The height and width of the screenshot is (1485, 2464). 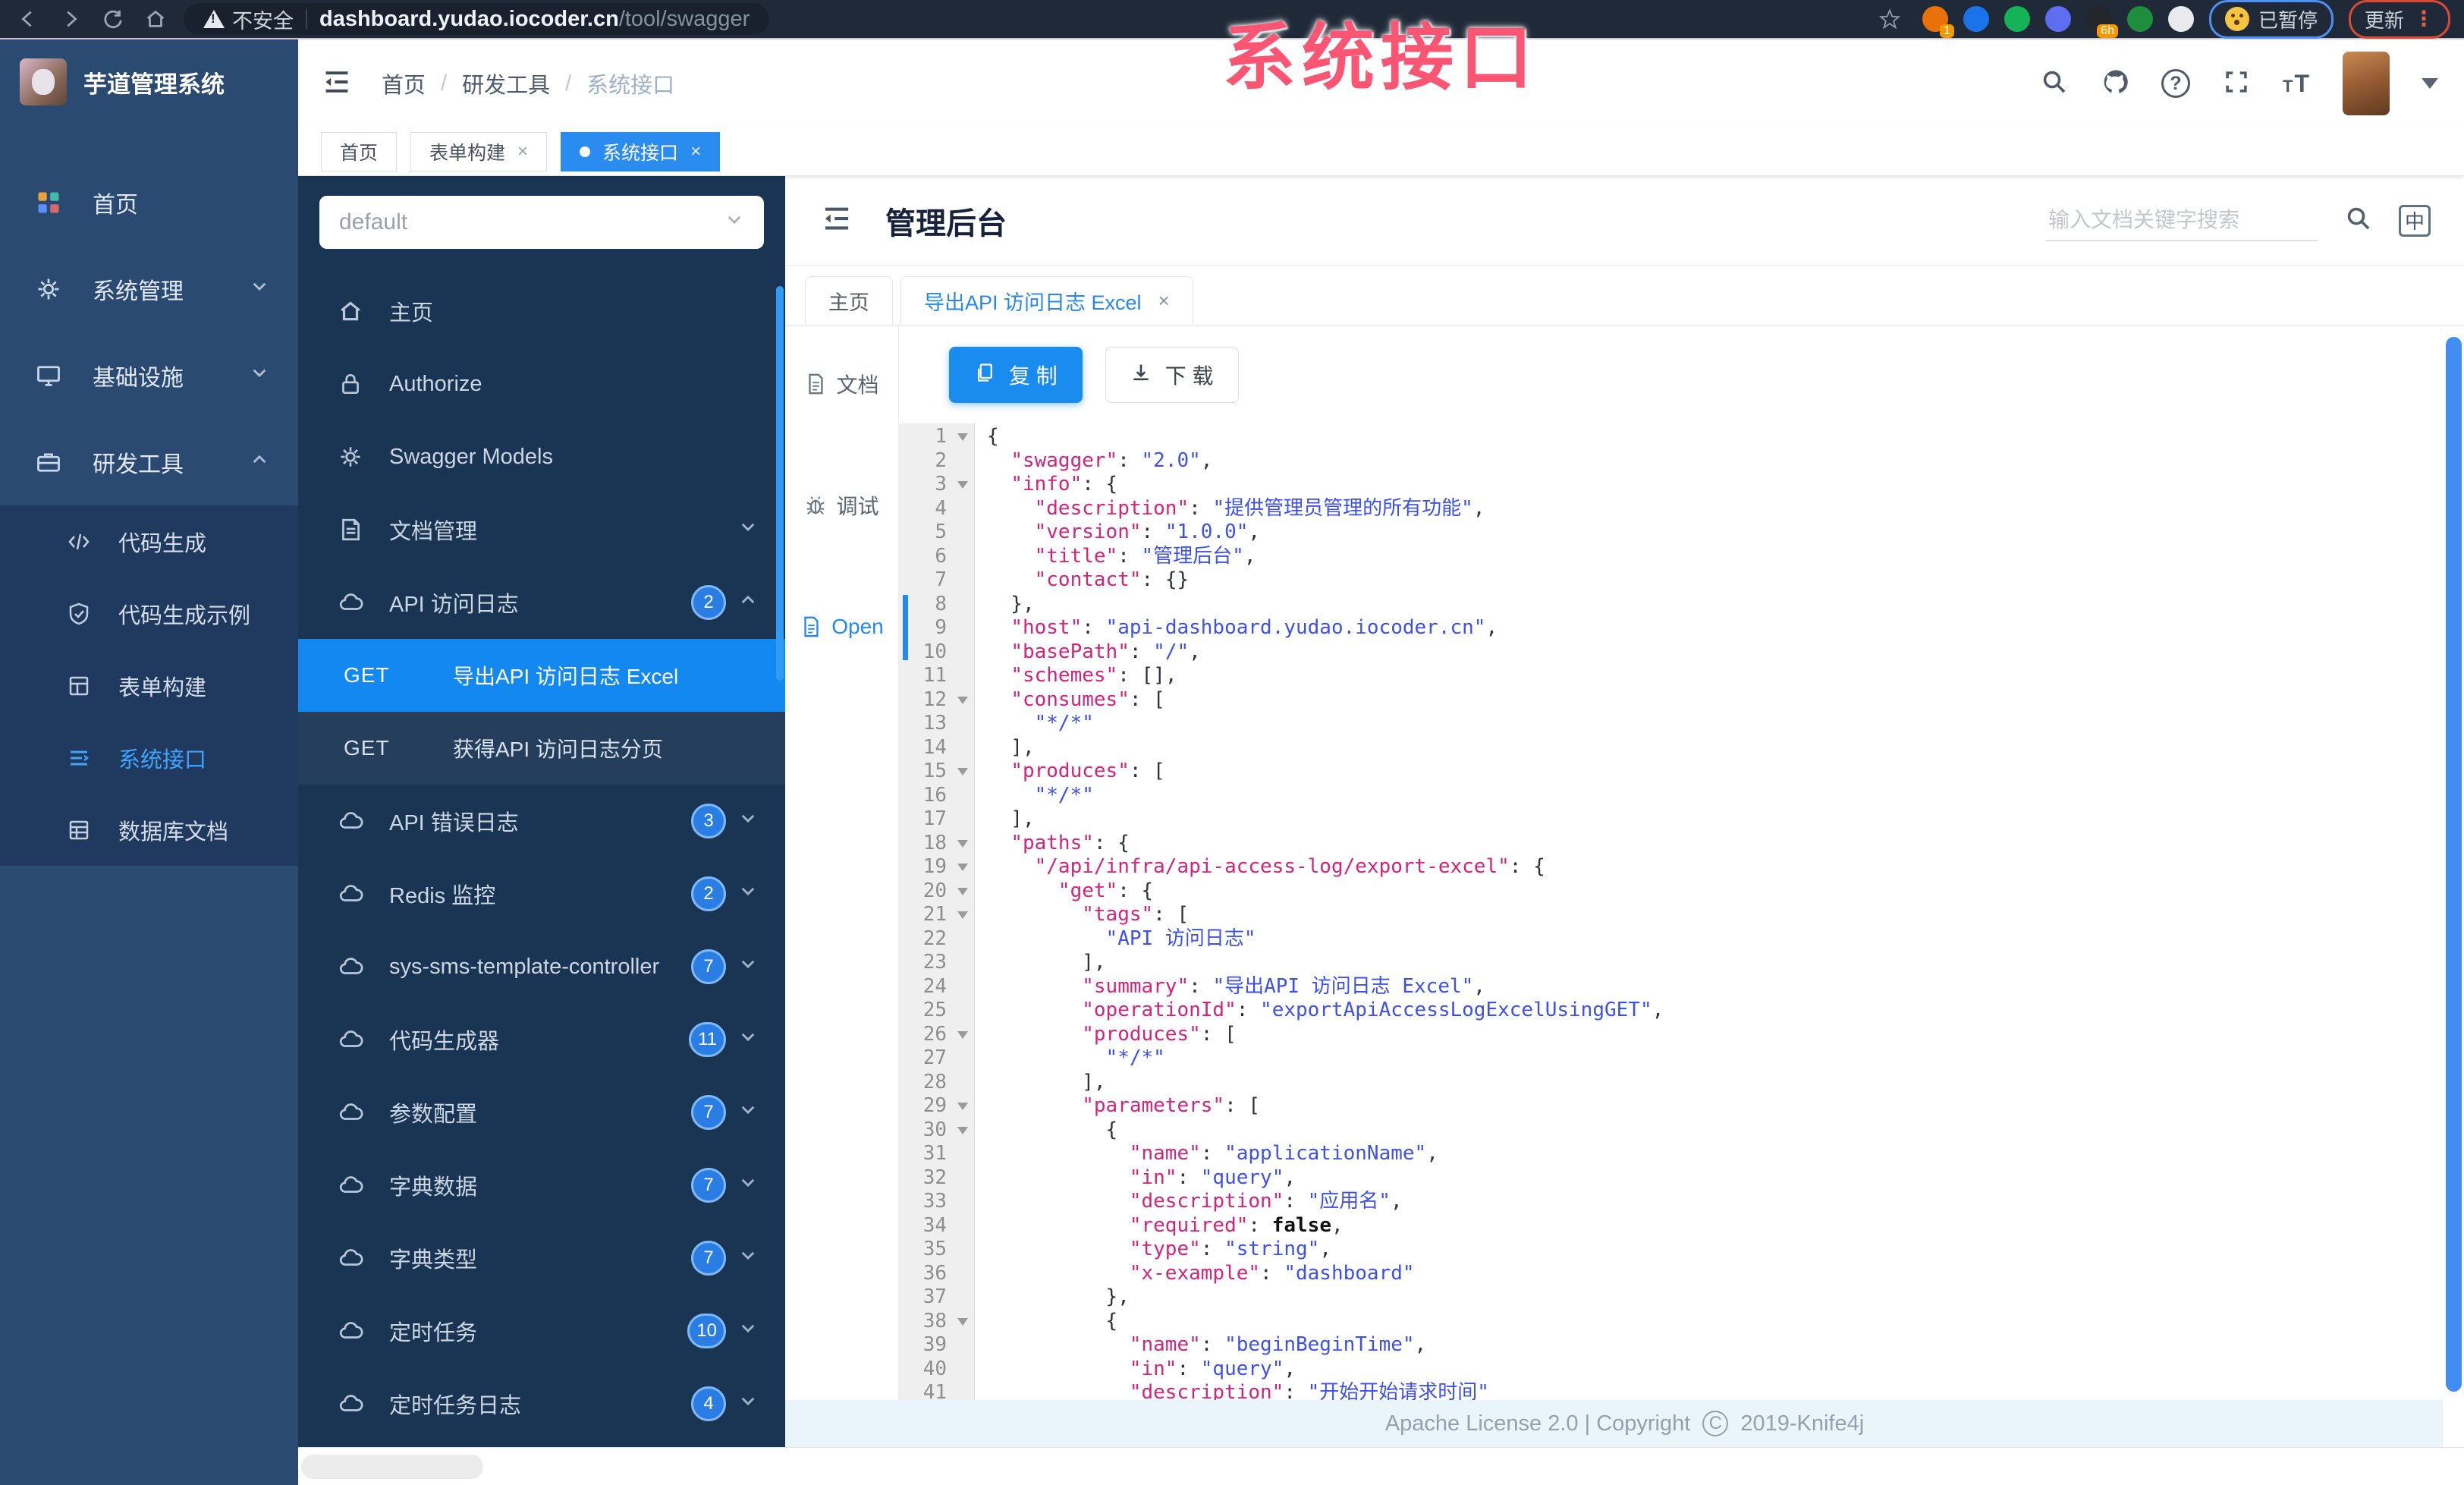 I want to click on ext-6h-timer: 6h, so click(x=2101, y=22).